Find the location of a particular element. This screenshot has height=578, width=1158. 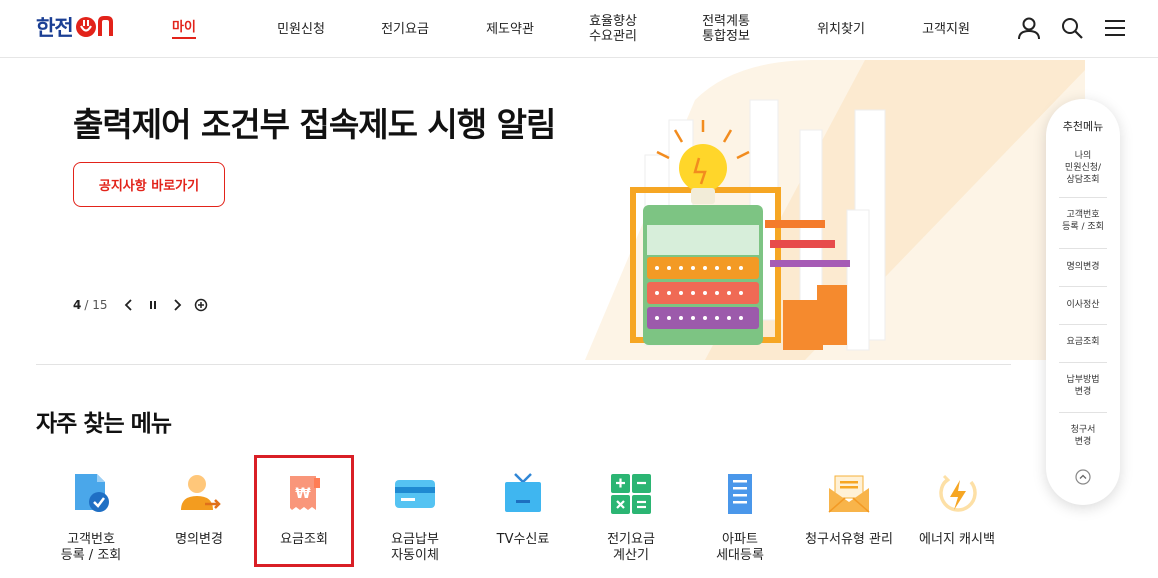

side-item-payment-method: 납부방법 변경 is located at coordinates (1083, 386).